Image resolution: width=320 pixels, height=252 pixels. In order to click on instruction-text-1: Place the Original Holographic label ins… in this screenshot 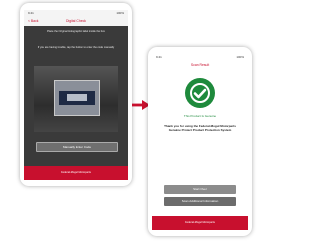, I will do `click(76, 31)`.